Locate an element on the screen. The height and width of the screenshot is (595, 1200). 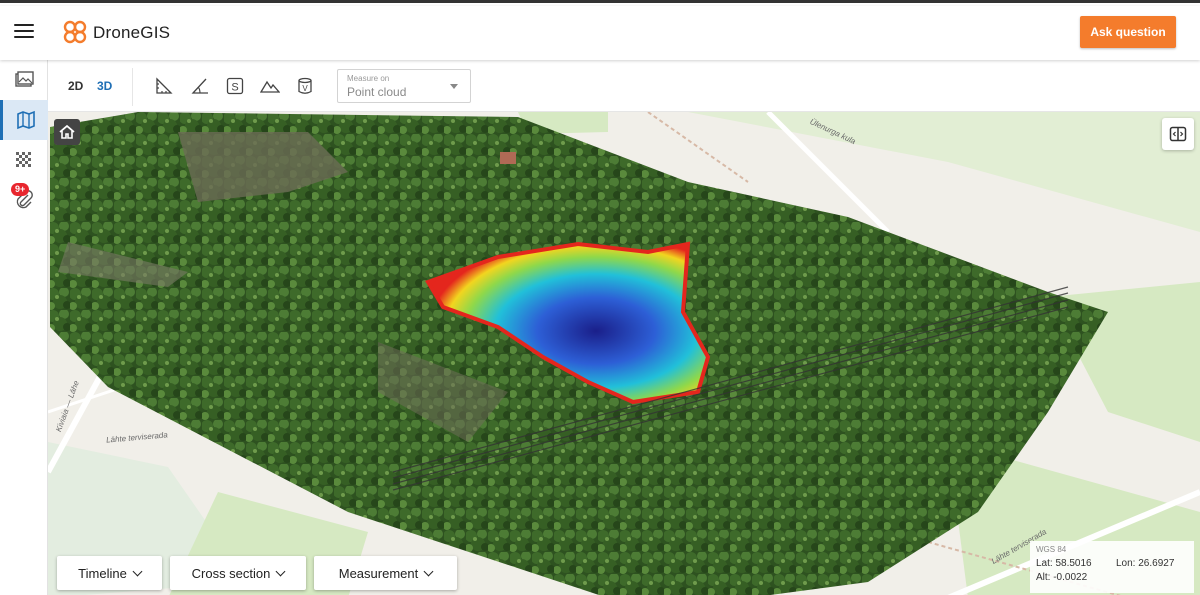
measure-on-value: Point cloud is located at coordinates (377, 92).